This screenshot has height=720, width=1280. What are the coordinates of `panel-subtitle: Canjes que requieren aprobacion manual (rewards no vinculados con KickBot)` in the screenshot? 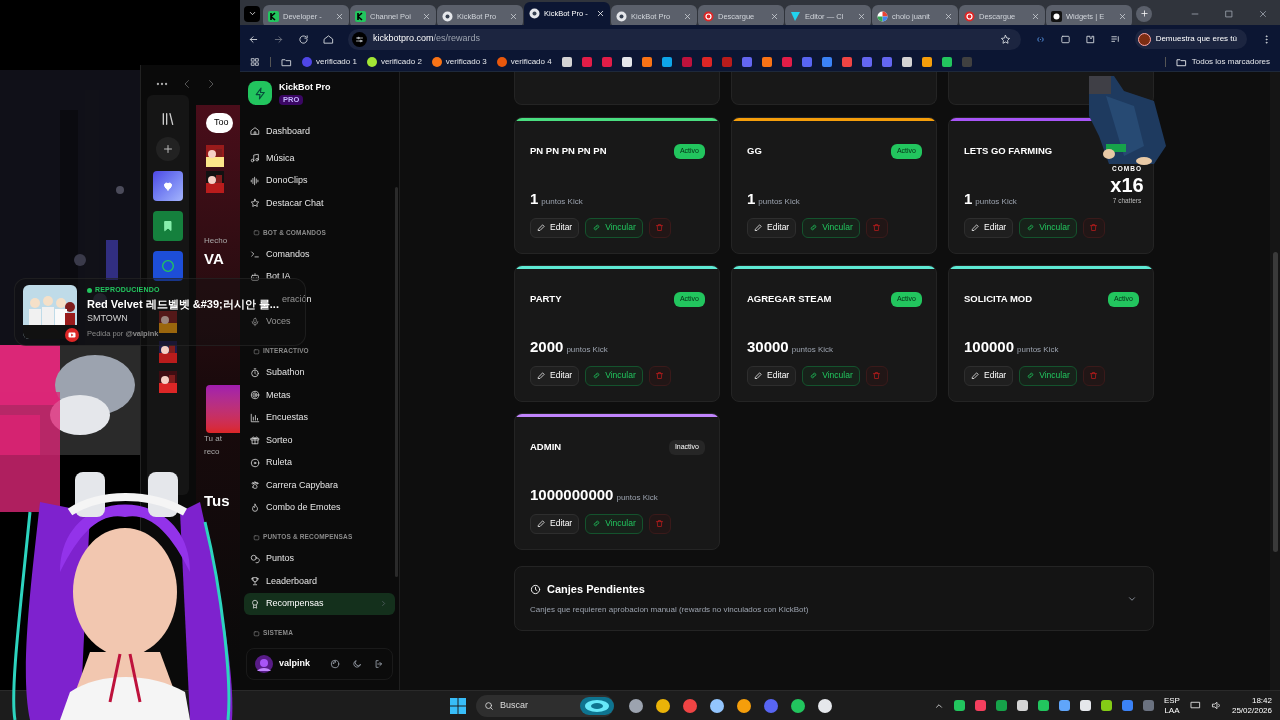 It's located at (670, 609).